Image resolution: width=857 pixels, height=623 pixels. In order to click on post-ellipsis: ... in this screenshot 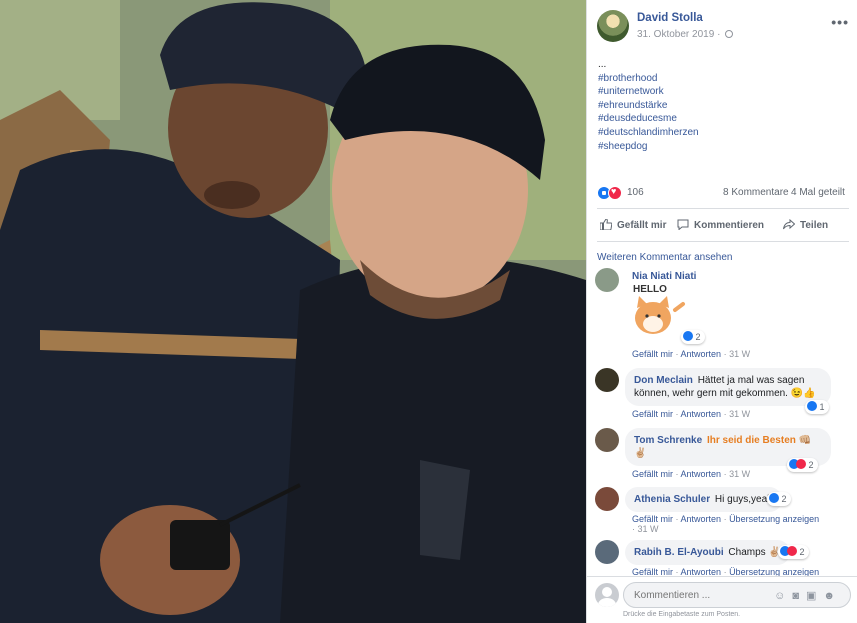, I will do `click(602, 64)`.